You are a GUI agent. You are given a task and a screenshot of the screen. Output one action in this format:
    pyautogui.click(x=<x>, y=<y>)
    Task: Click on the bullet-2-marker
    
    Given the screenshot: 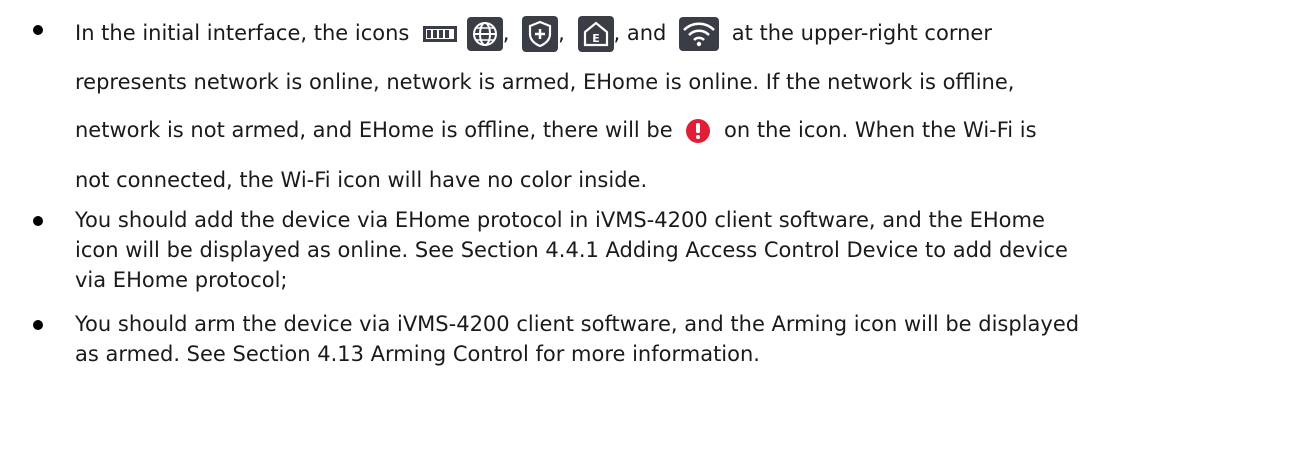 What is the action you would take?
    pyautogui.click(x=38, y=221)
    